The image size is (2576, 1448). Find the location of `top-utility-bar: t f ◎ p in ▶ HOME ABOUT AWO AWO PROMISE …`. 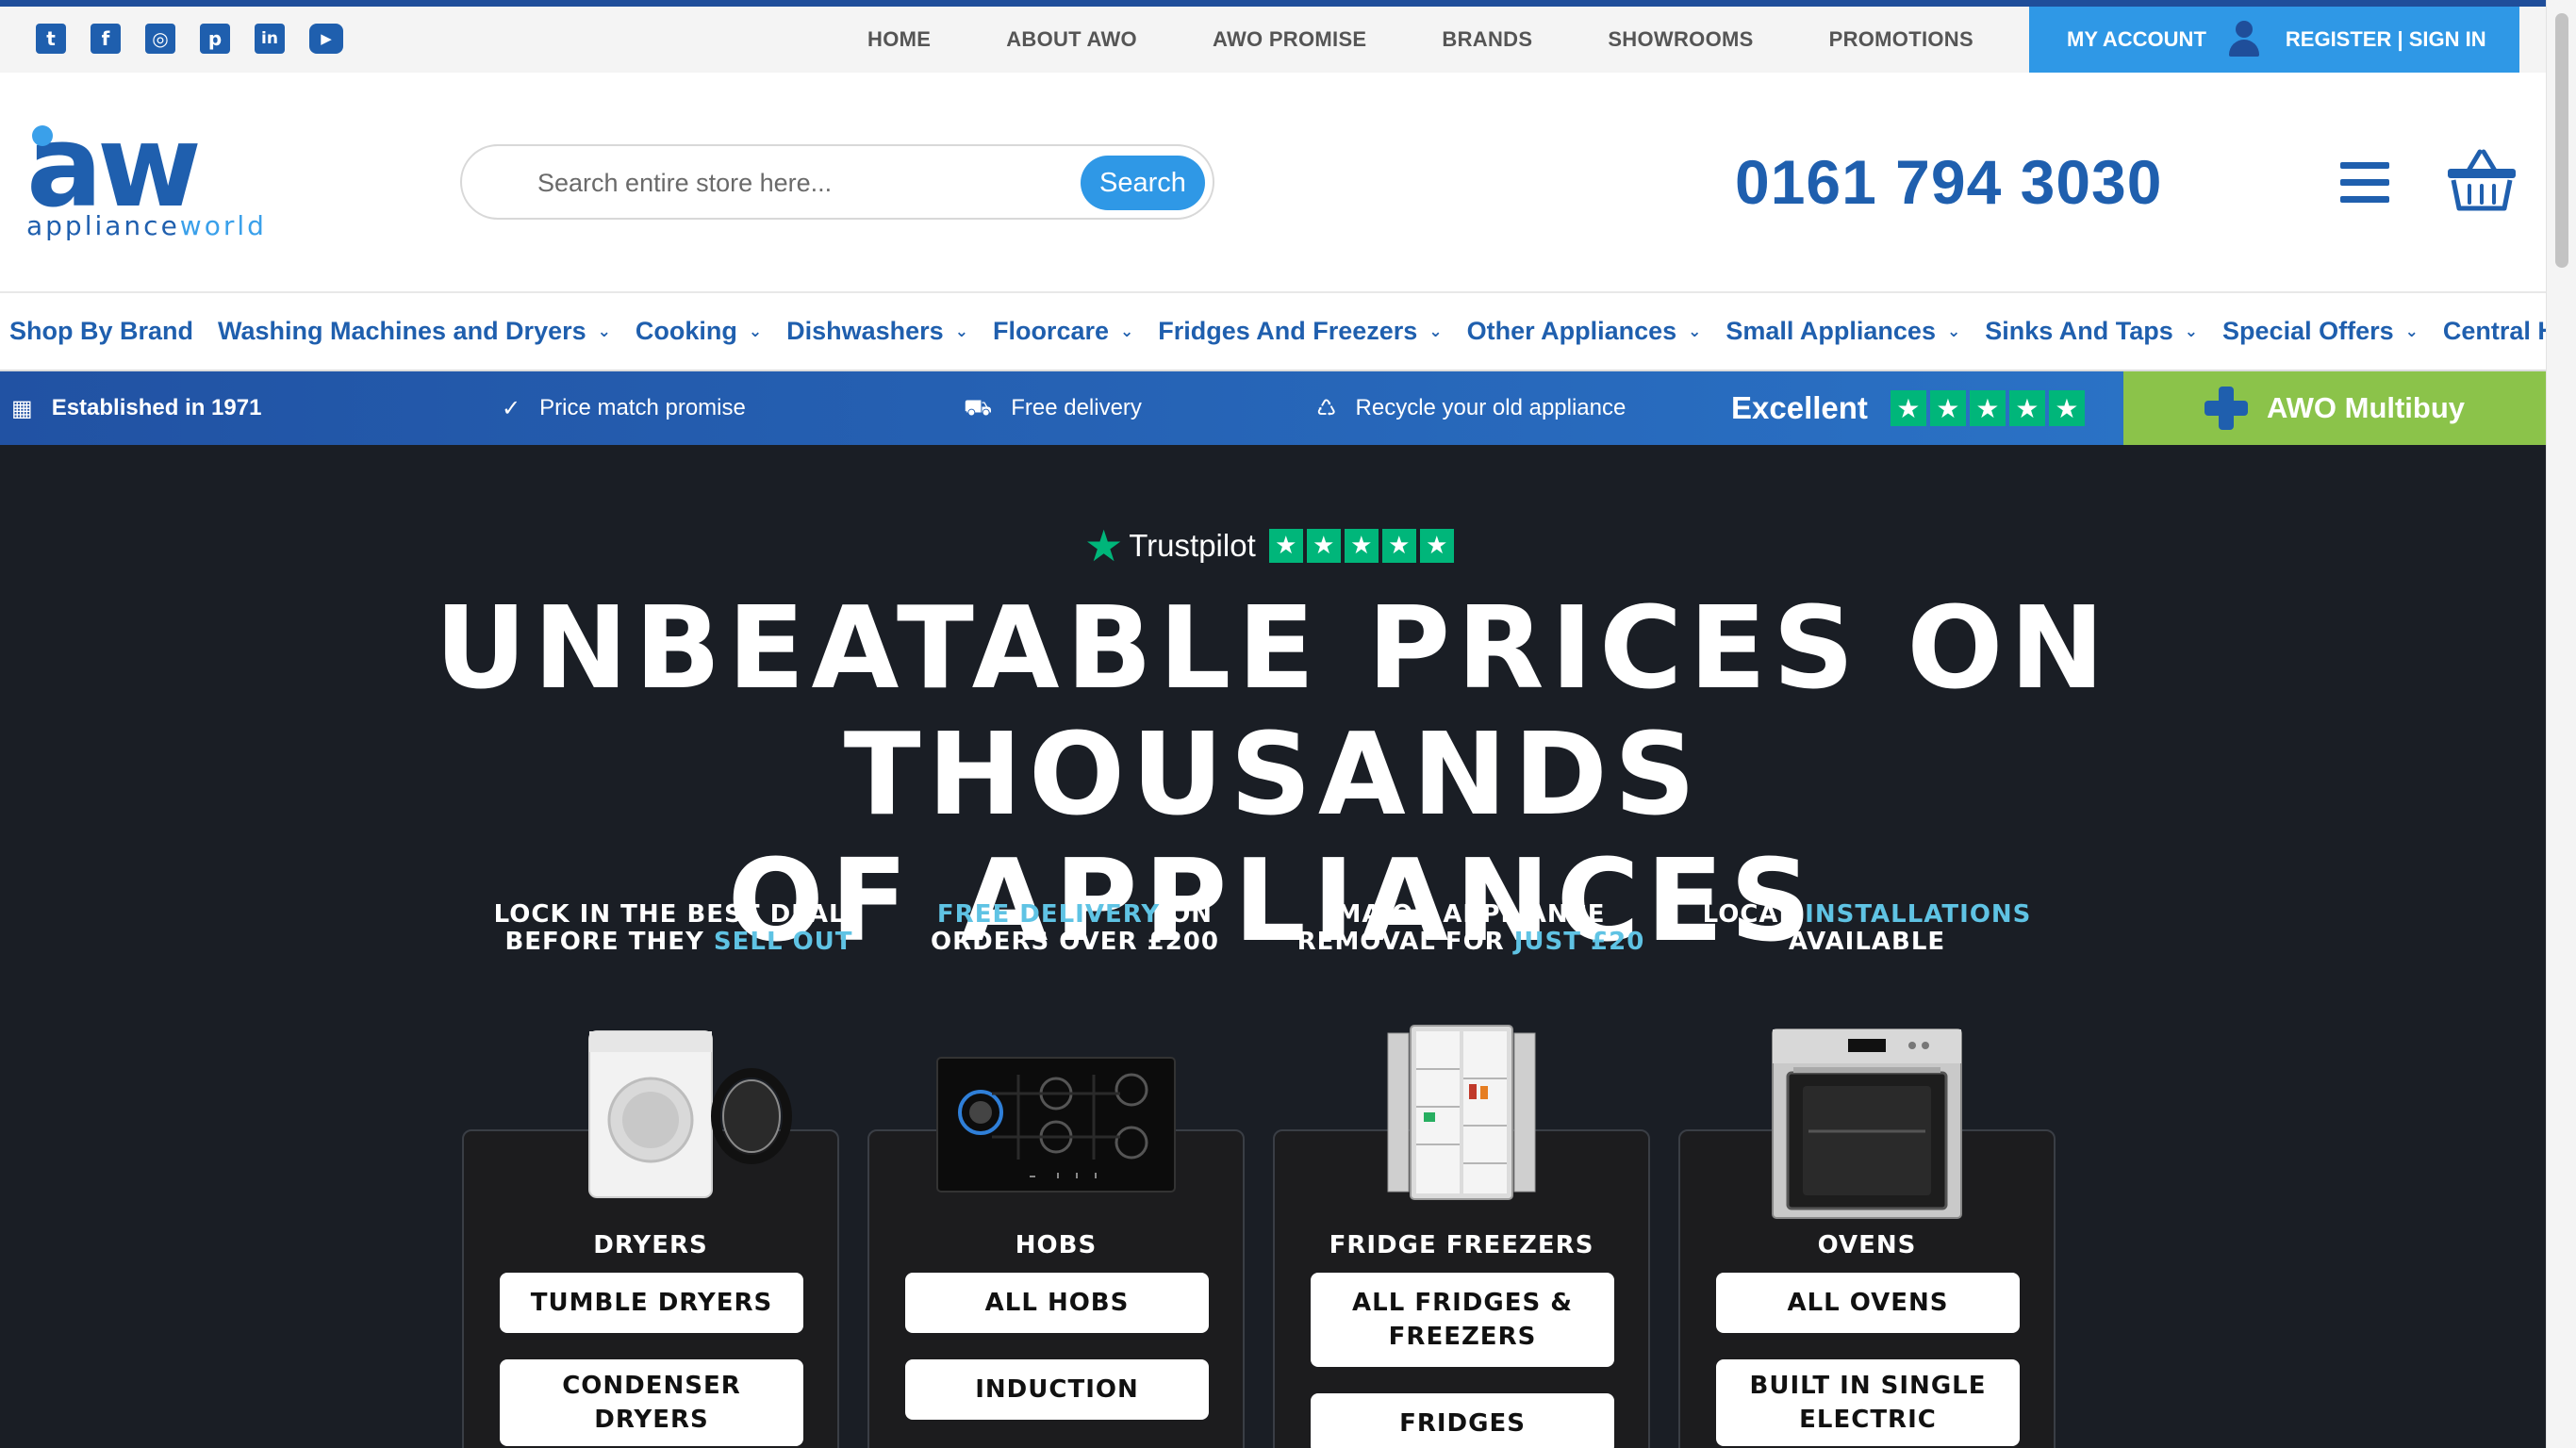

top-utility-bar: t f ◎ p in ▶ HOME ABOUT AWO AWO PROMISE … is located at coordinates (1273, 40).